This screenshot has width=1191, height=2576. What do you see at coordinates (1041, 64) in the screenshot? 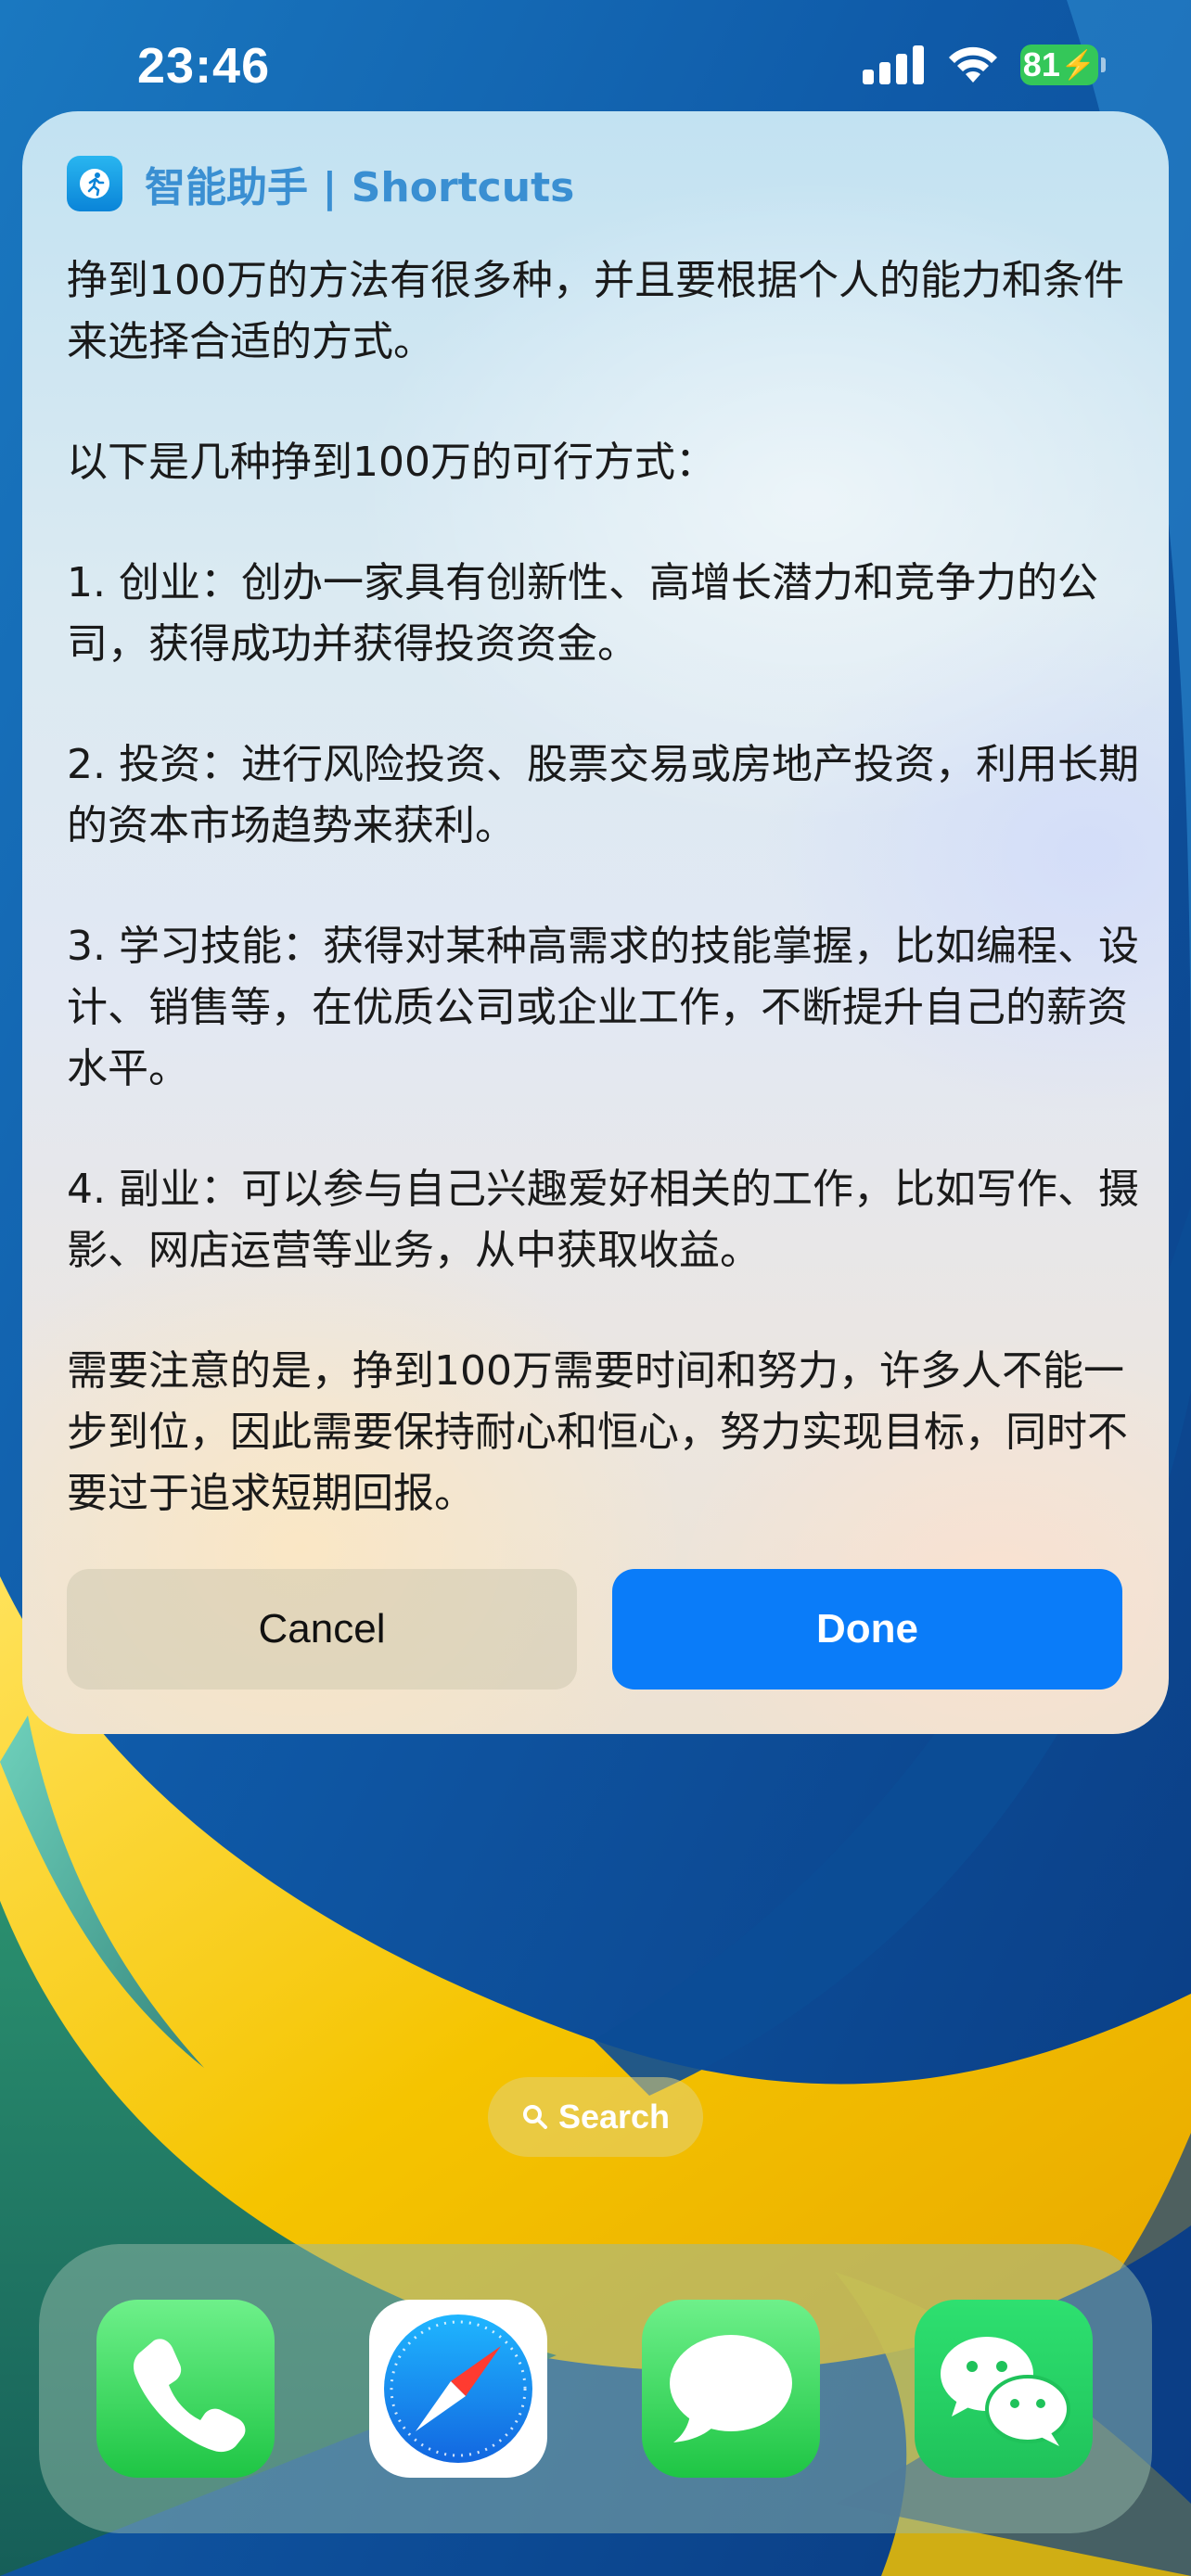
I see `battery-level: 81` at bounding box center [1041, 64].